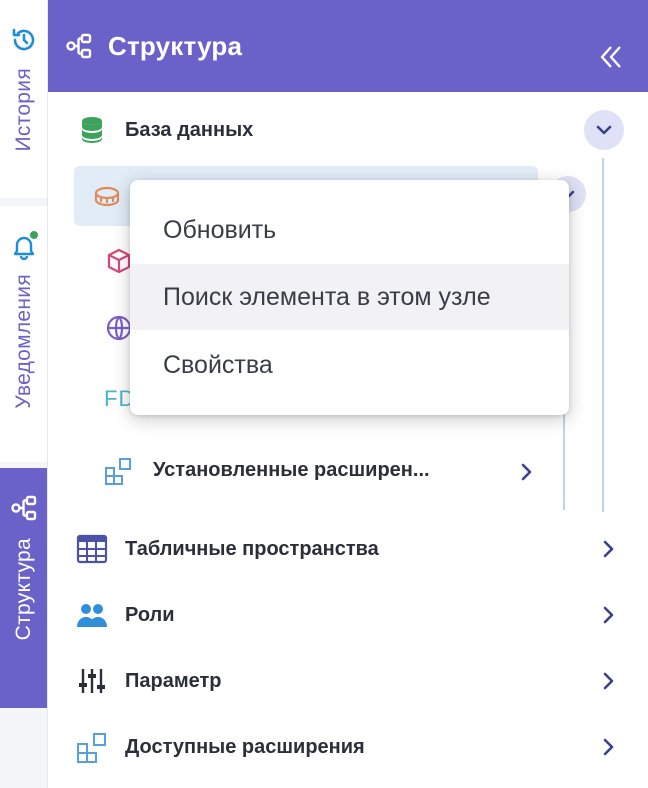 The width and height of the screenshot is (648, 788). I want to click on tree-item-tablespaces-label: Табличные пространства, so click(252, 548).